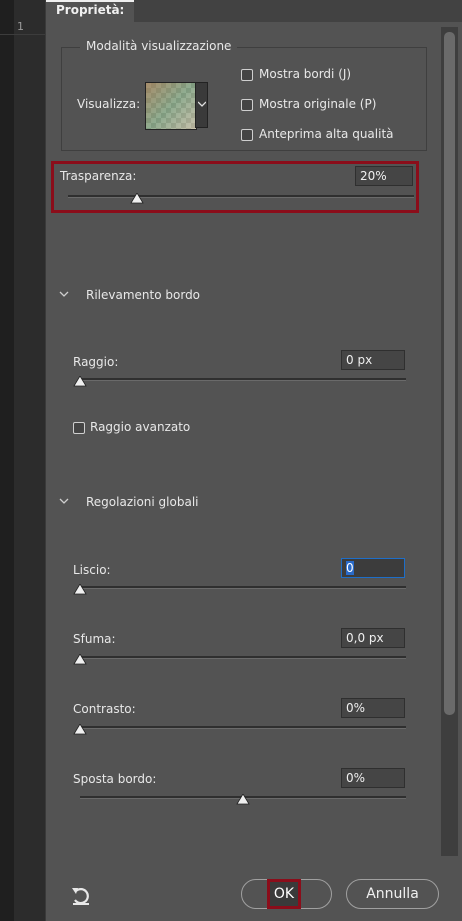 Image resolution: width=462 pixels, height=921 pixels. What do you see at coordinates (23, 34) in the screenshot?
I see `ruler-line` at bounding box center [23, 34].